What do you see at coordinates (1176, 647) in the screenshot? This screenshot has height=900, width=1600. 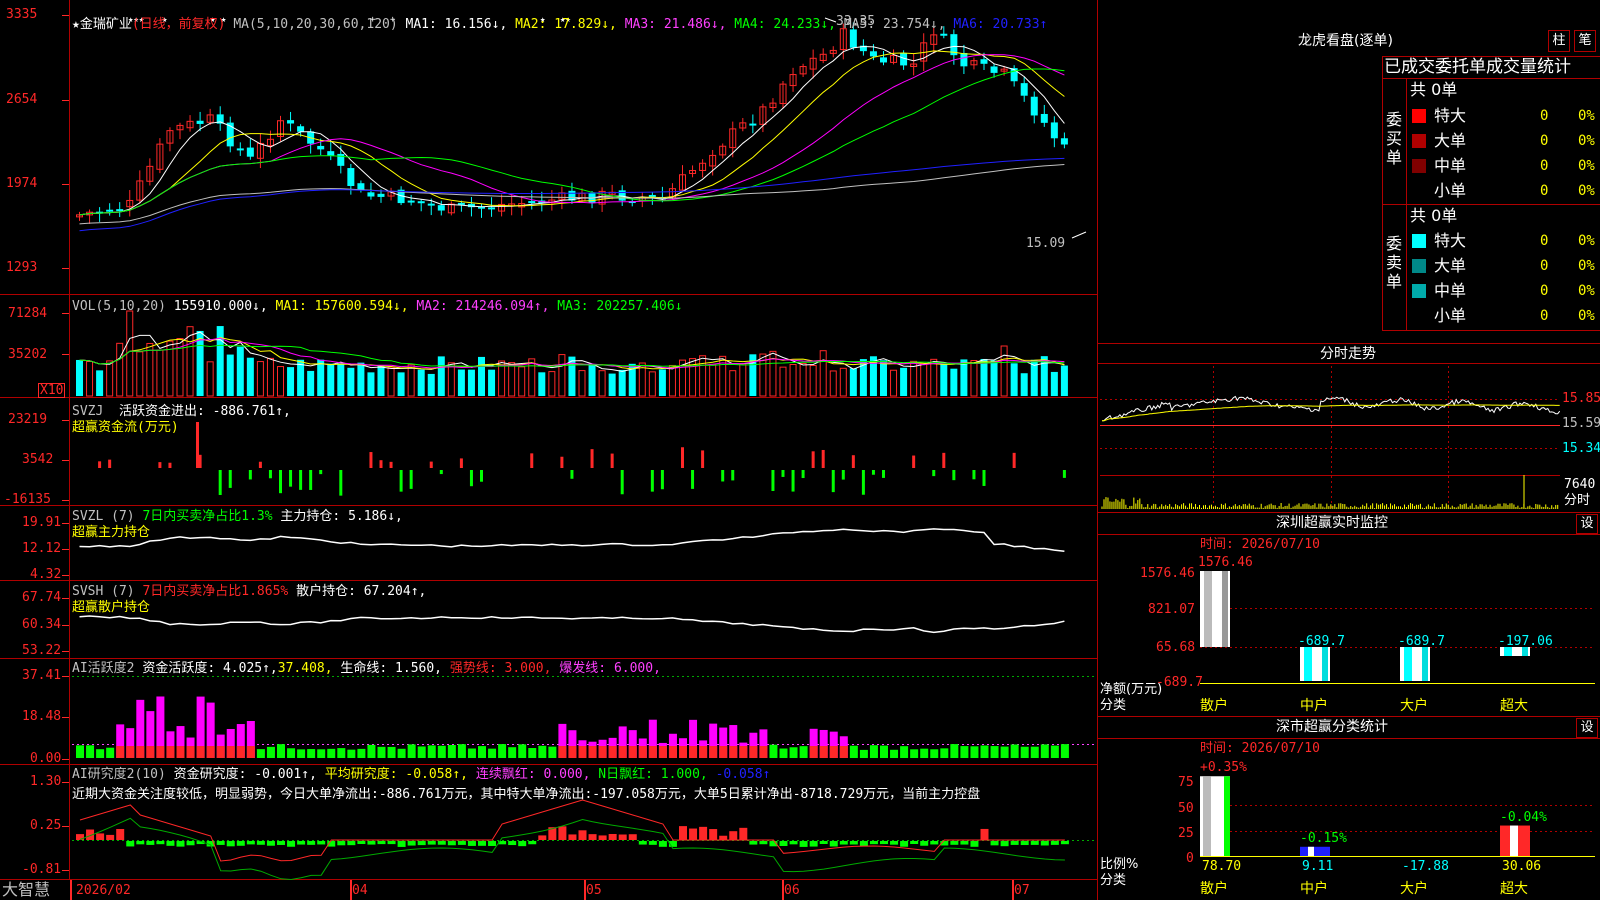 I see `monitor-axis-3: 65.68` at bounding box center [1176, 647].